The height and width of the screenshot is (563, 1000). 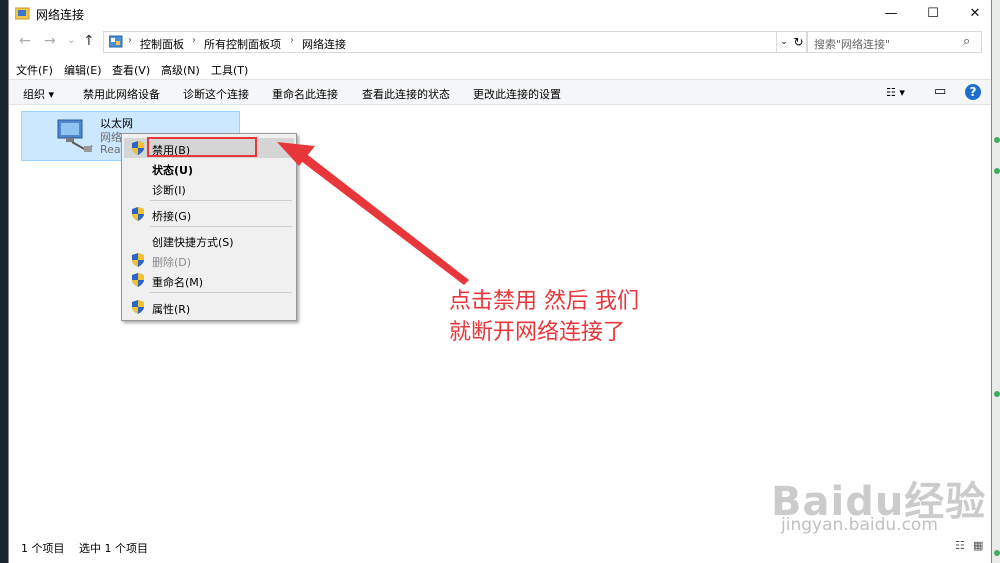 What do you see at coordinates (4, 281) in the screenshot?
I see `desktop-left-edge` at bounding box center [4, 281].